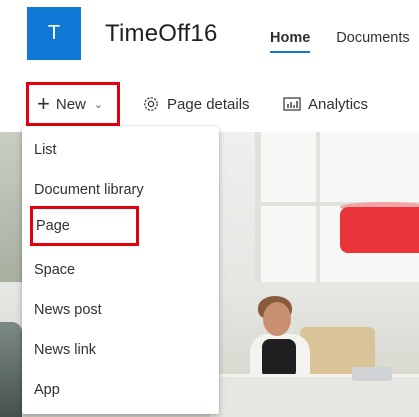 This screenshot has width=419, height=417. What do you see at coordinates (277, 319) in the screenshot?
I see `person-graphic` at bounding box center [277, 319].